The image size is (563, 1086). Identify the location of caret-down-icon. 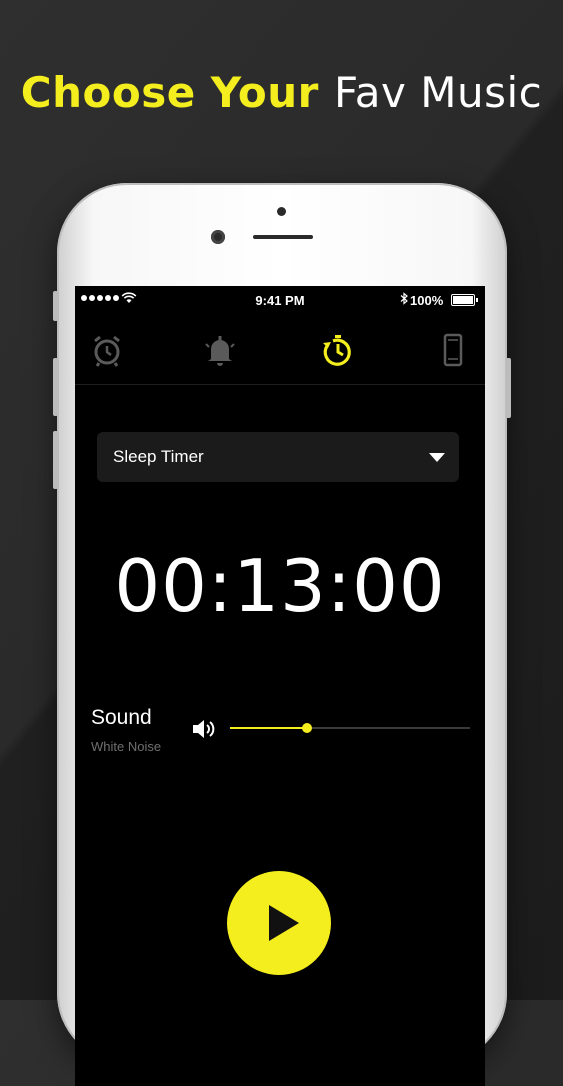
(437, 457).